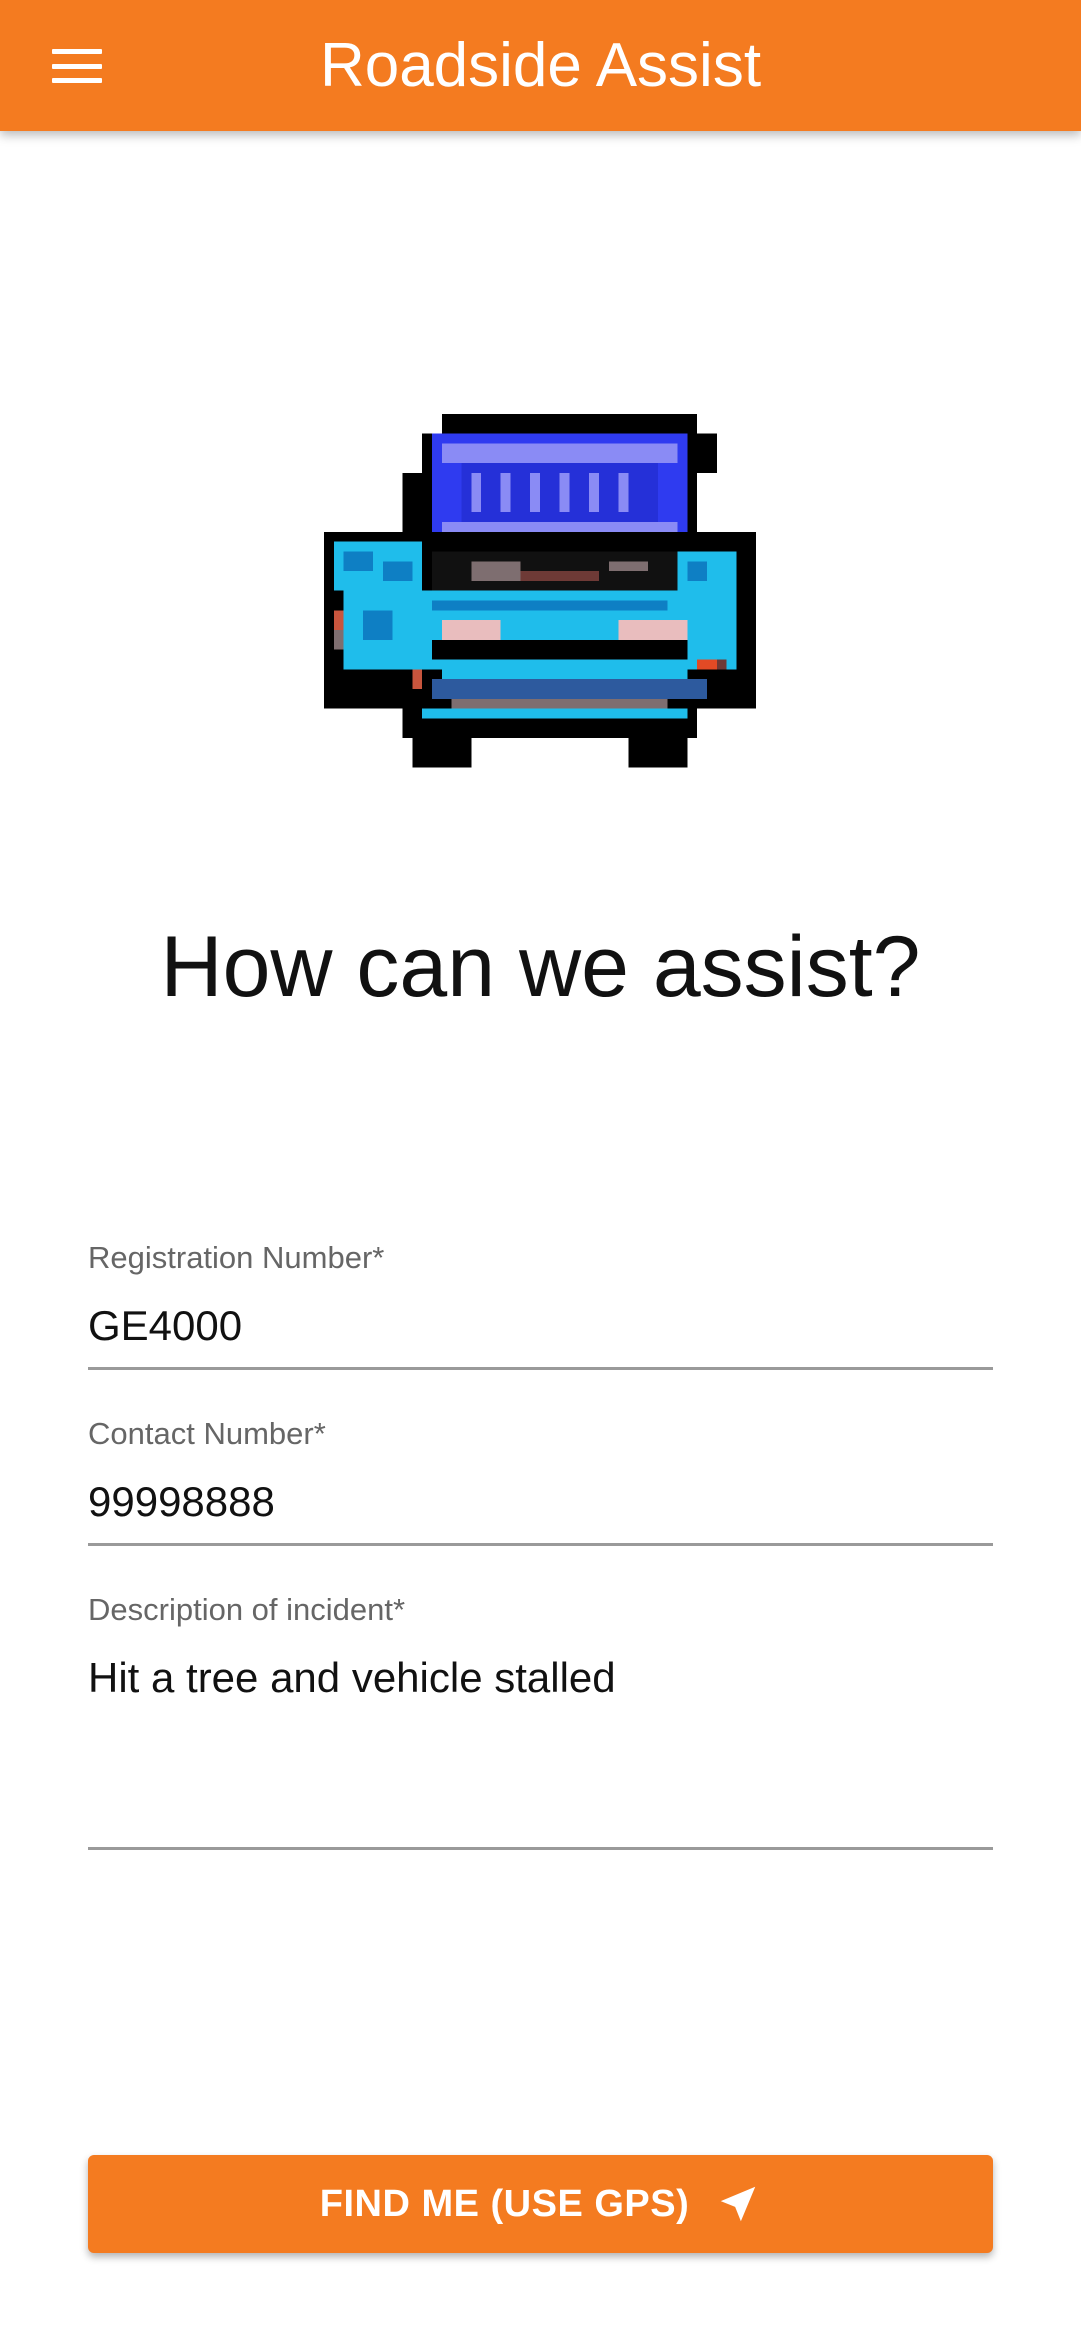 The height and width of the screenshot is (2340, 1081). What do you see at coordinates (540, 1848) in the screenshot?
I see `description-underline` at bounding box center [540, 1848].